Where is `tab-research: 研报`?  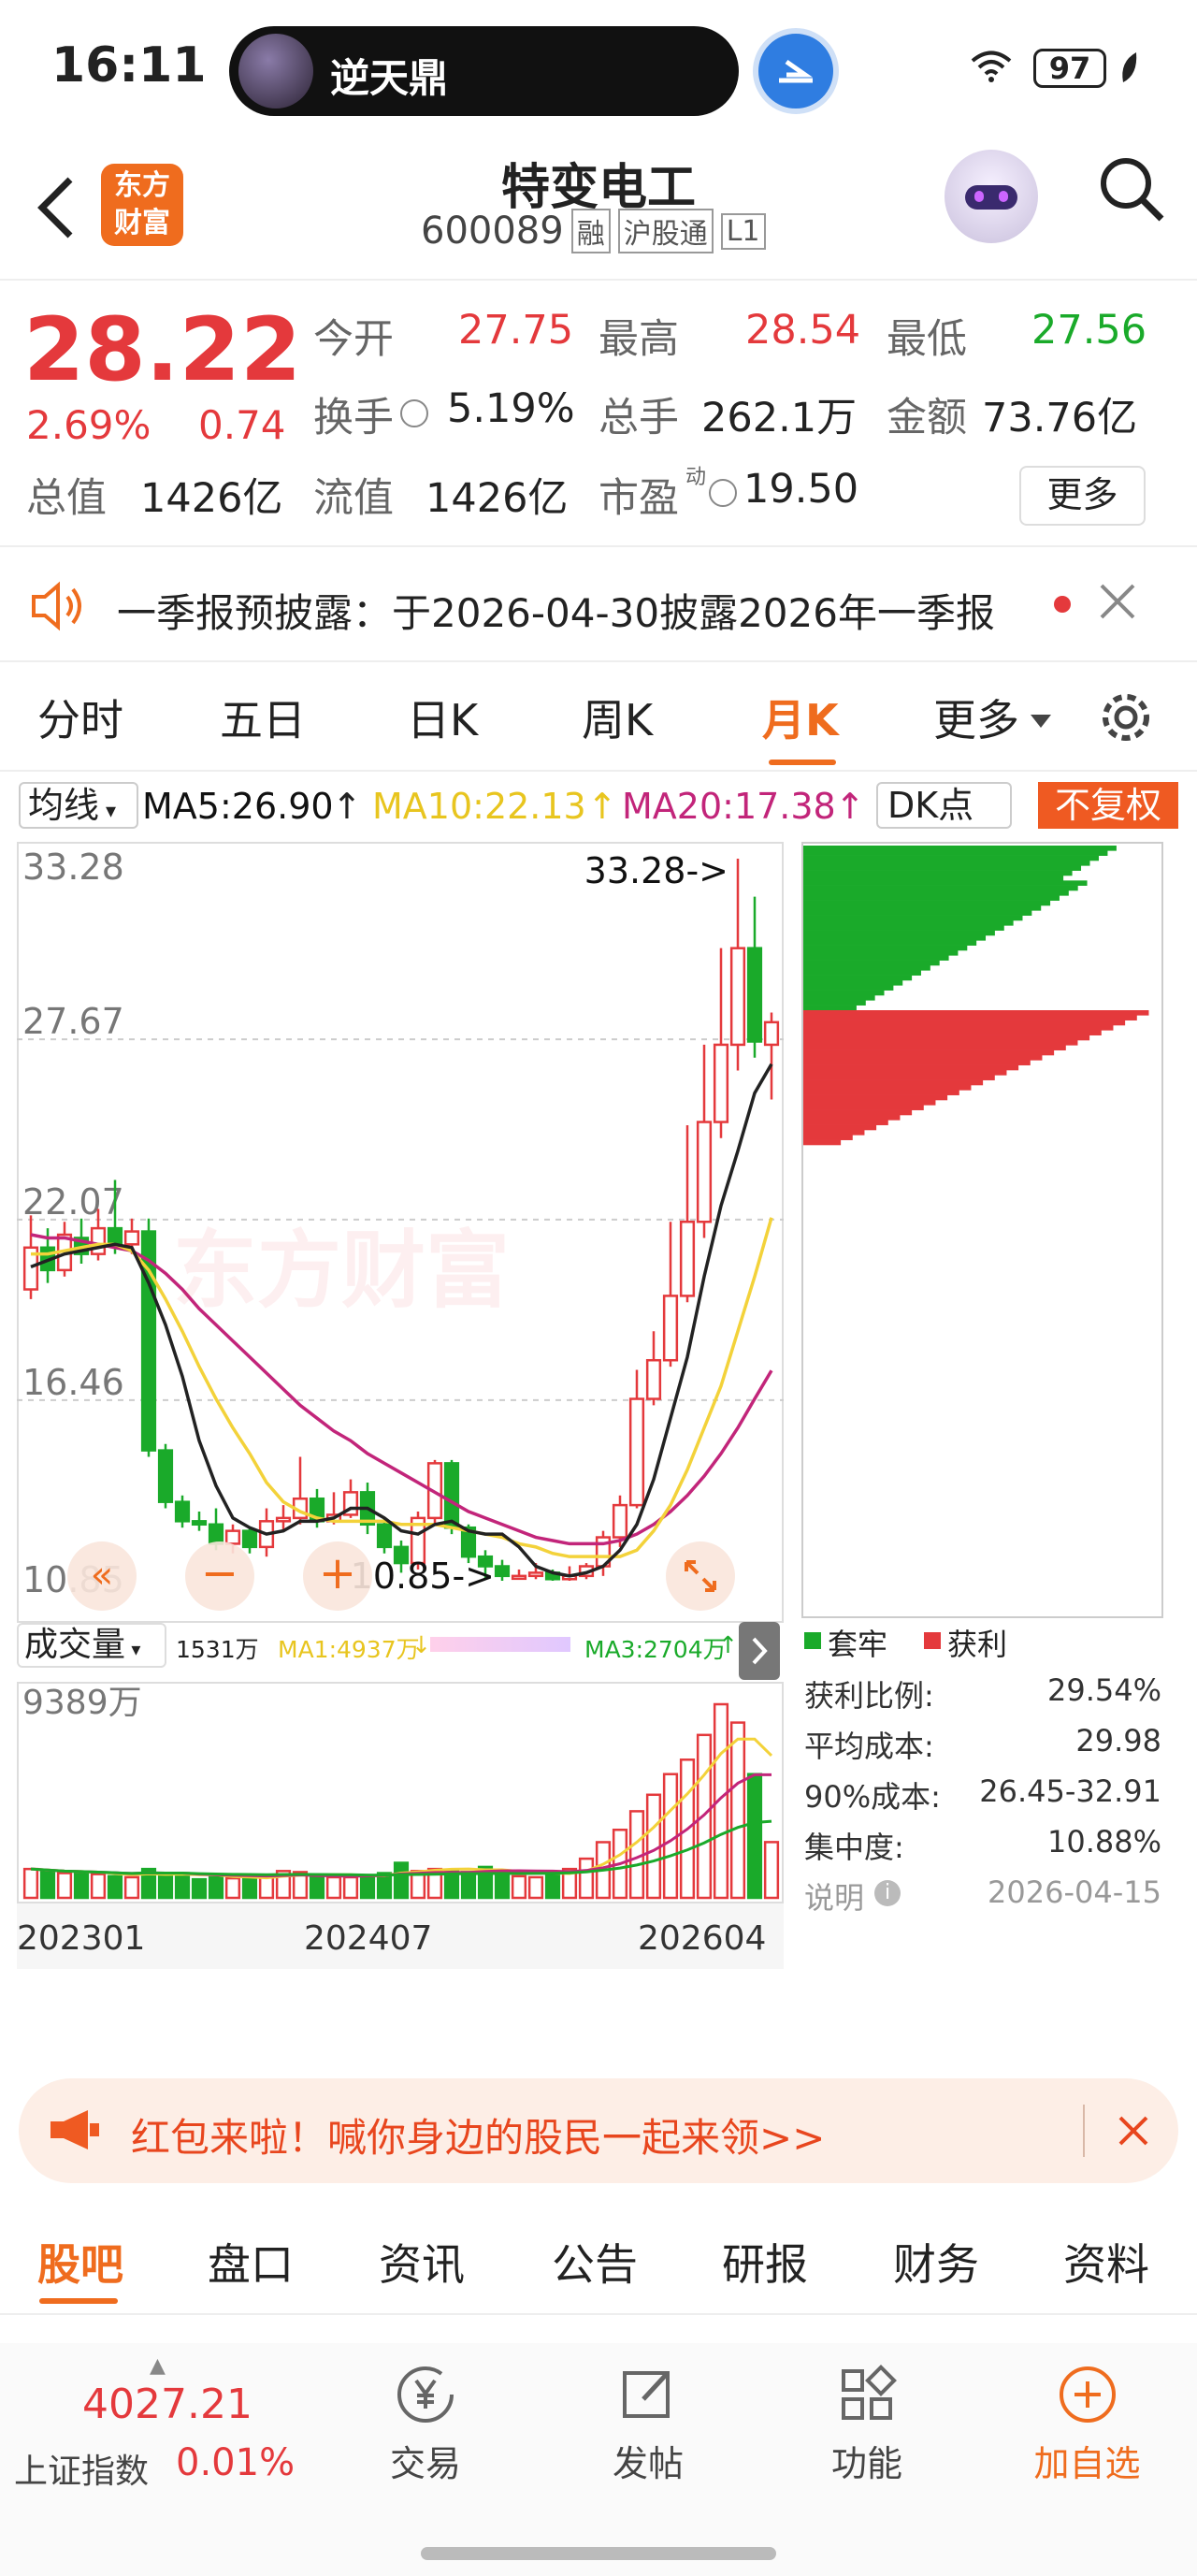
tab-research: 研报 is located at coordinates (765, 2262).